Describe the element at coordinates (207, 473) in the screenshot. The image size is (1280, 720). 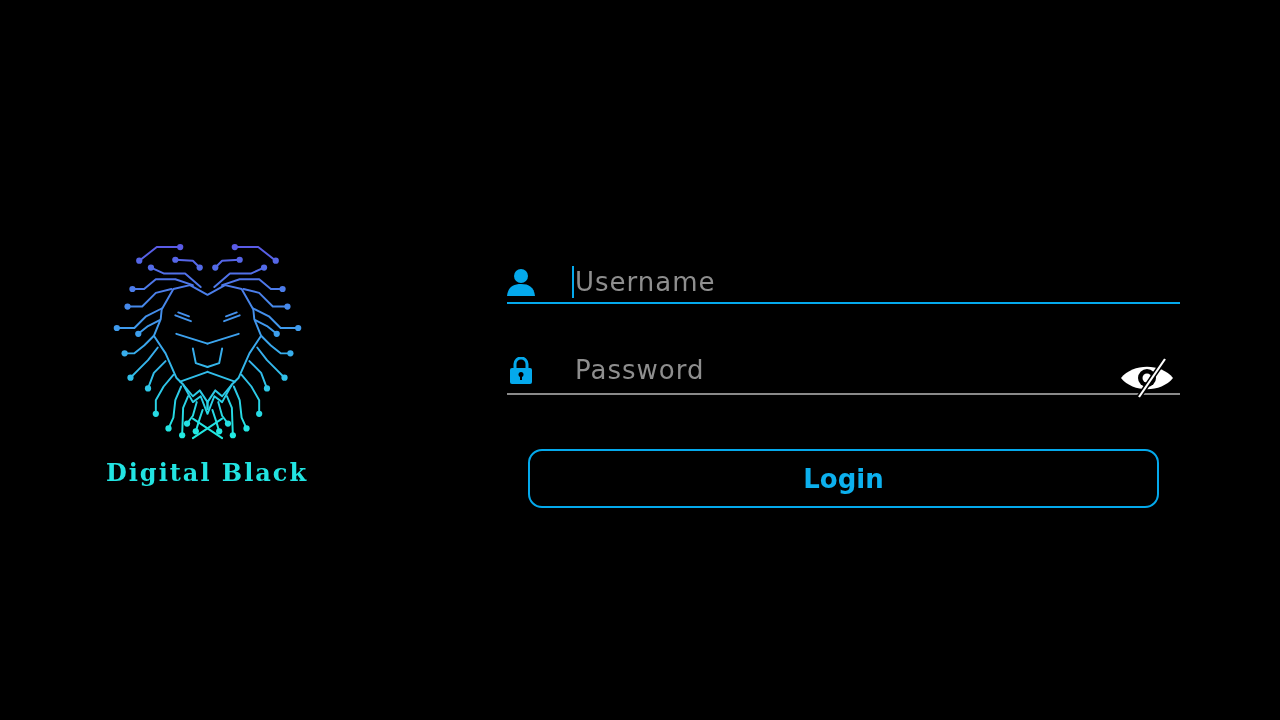
I see `brand-name: Digital Black` at that location.